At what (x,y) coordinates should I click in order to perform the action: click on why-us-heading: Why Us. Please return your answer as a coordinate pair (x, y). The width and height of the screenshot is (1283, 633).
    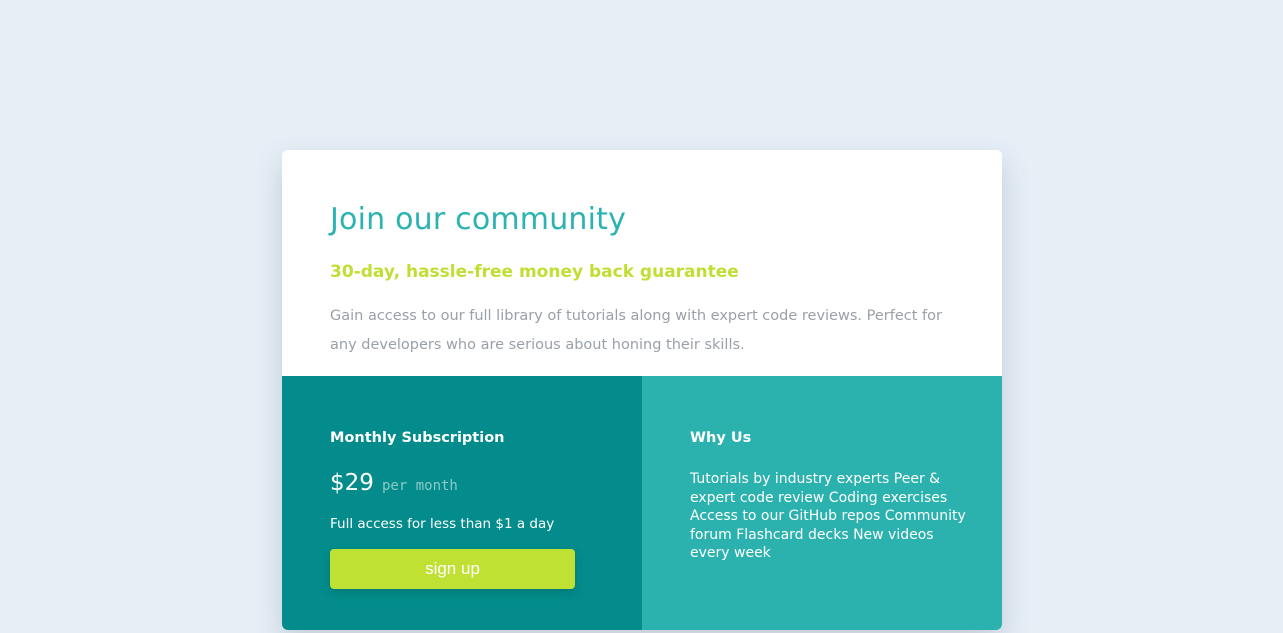
    Looking at the image, I should click on (721, 438).